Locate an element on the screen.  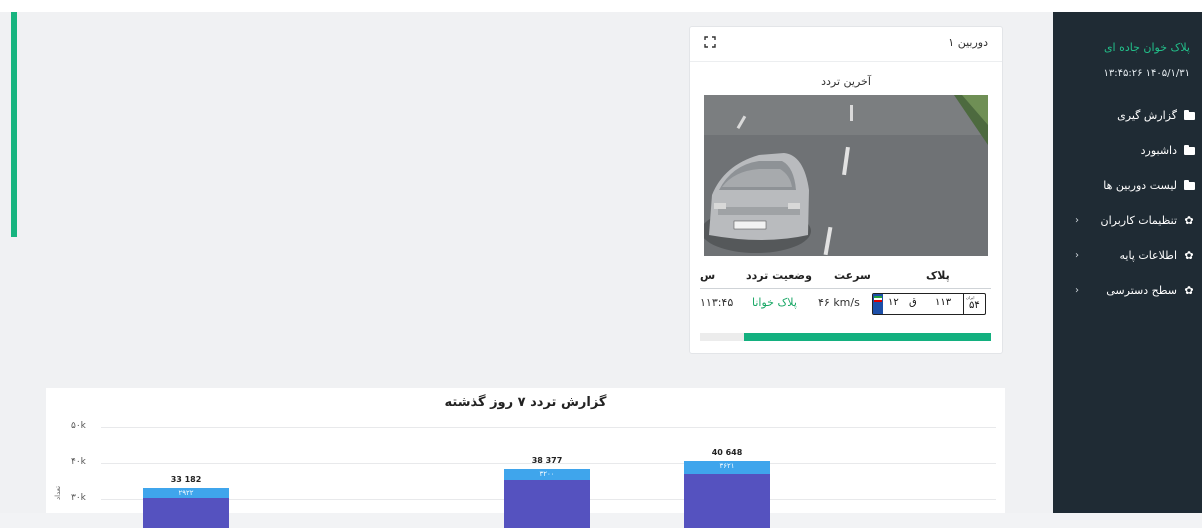
col-status: وضعیت تردد is located at coordinates (779, 275).